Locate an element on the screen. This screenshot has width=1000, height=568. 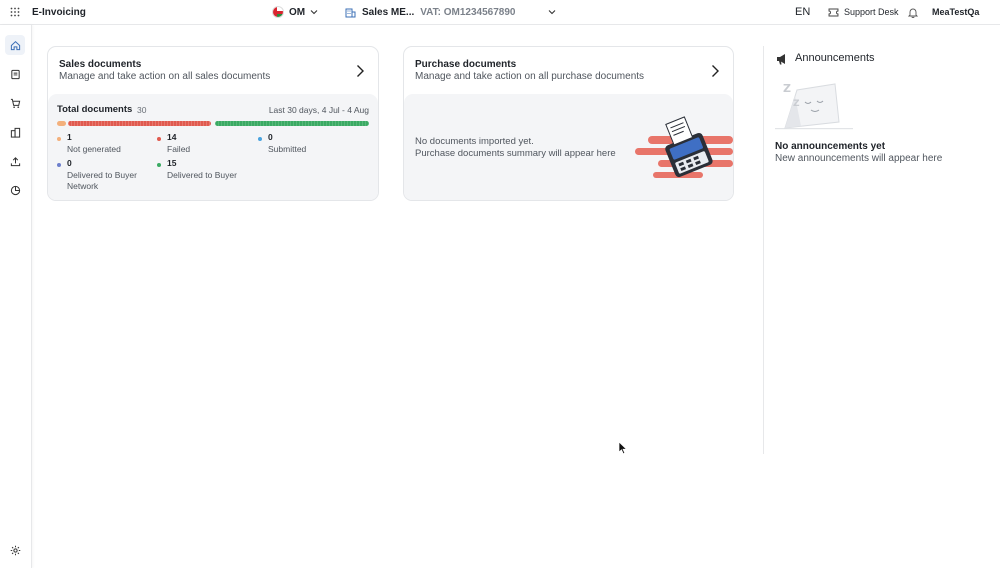
user-menu: MeaTestQa is located at coordinates (955, 12).